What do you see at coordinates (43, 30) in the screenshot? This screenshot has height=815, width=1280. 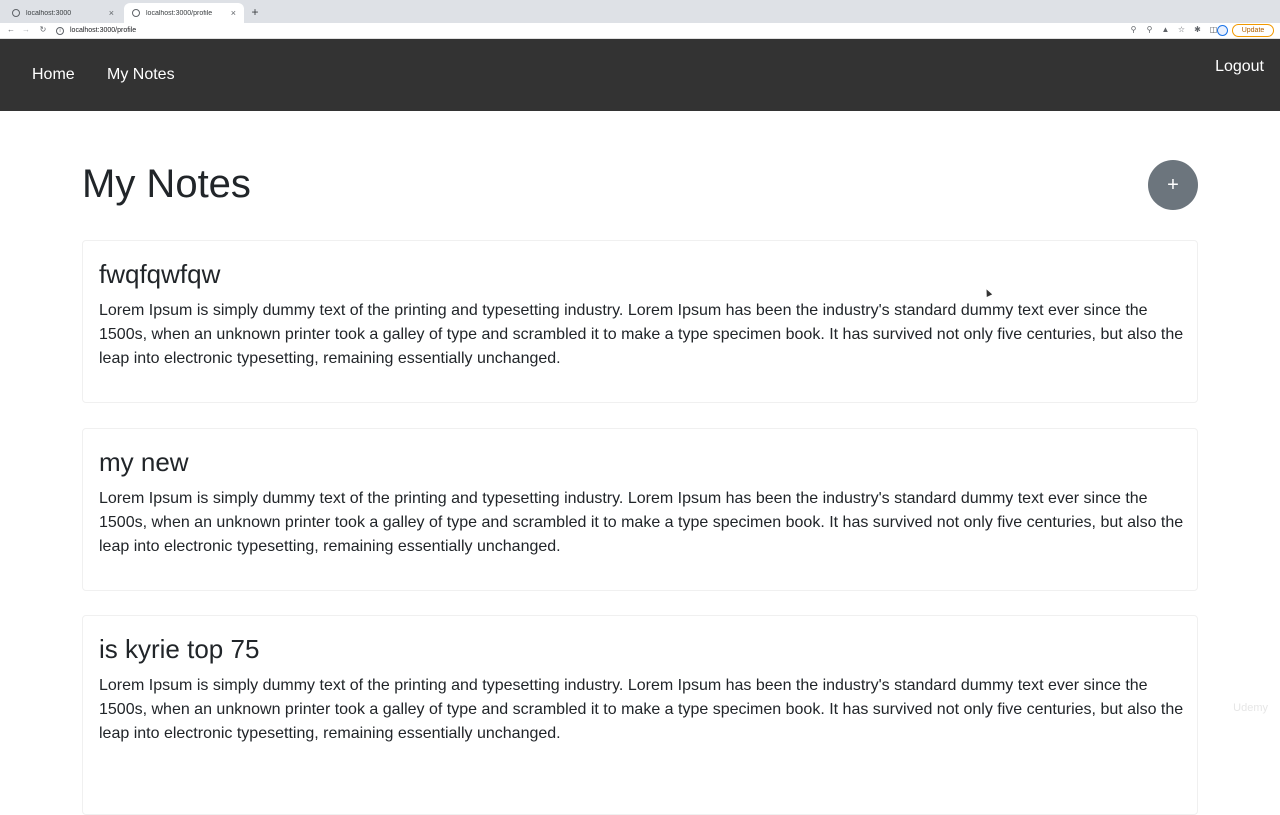 I see `reload-icon: ↻` at bounding box center [43, 30].